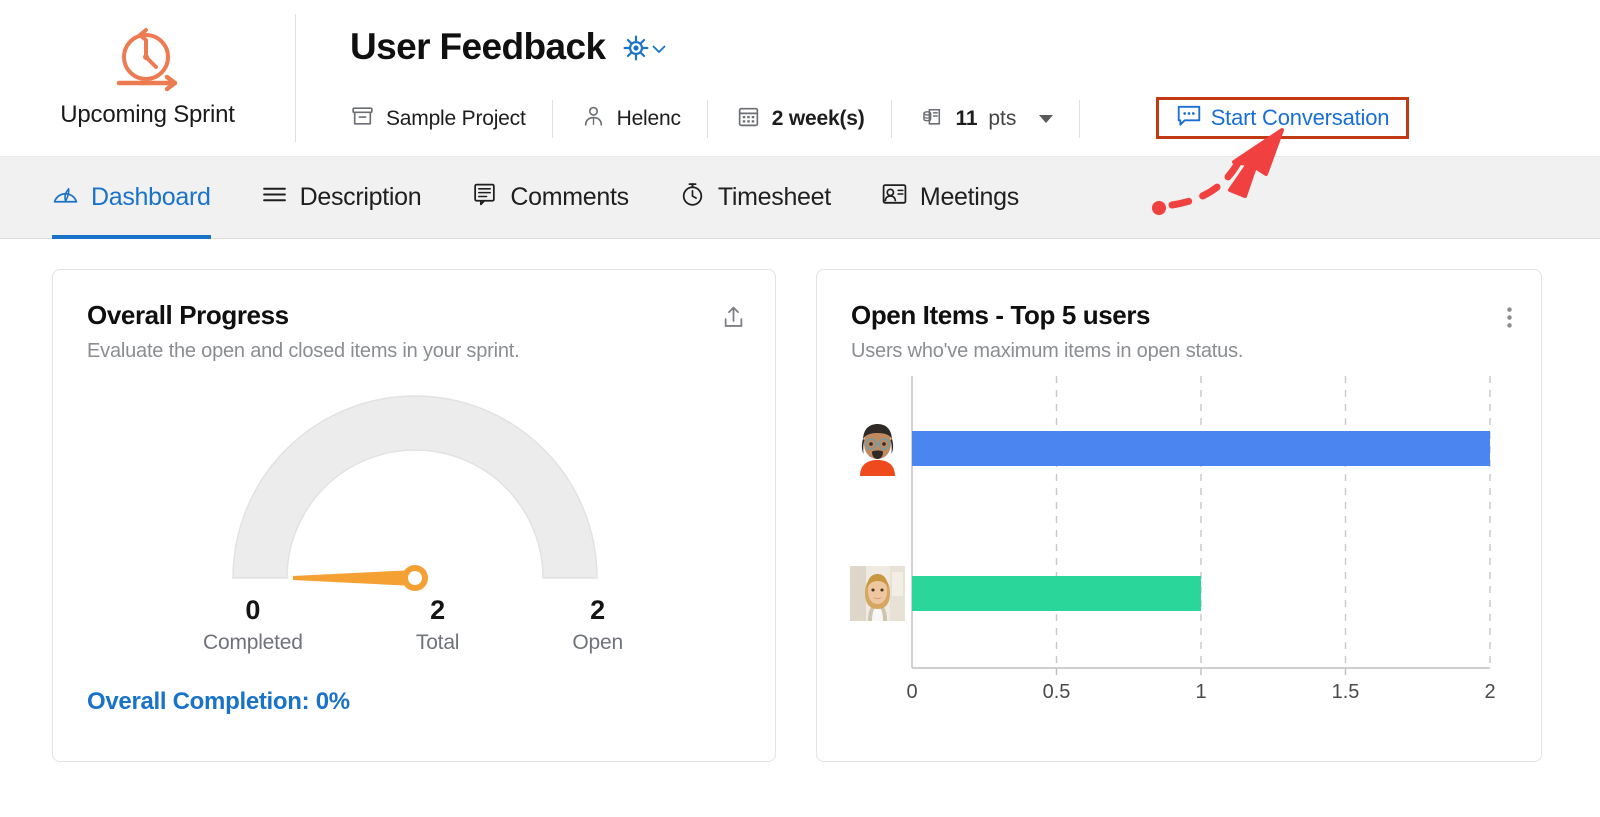  What do you see at coordinates (659, 50) in the screenshot?
I see `chevron-down-icon` at bounding box center [659, 50].